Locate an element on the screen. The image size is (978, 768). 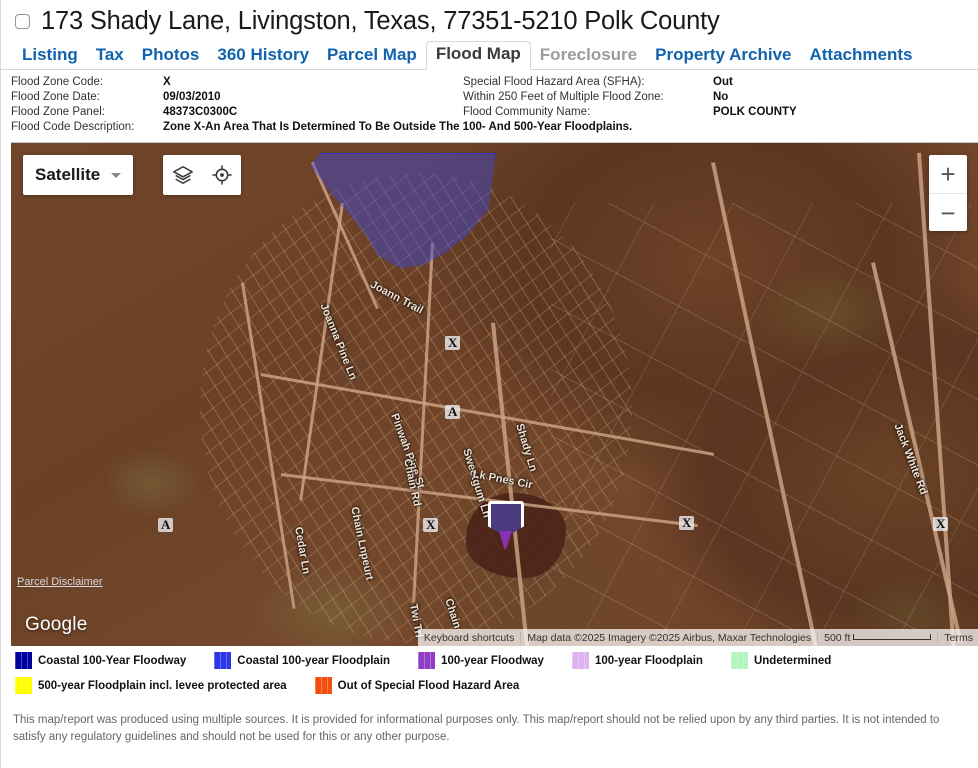
flood-zone-code-value: X is located at coordinates (167, 82).